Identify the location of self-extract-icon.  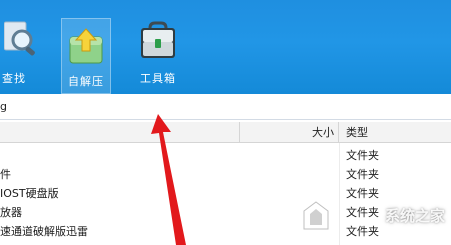
(86, 50).